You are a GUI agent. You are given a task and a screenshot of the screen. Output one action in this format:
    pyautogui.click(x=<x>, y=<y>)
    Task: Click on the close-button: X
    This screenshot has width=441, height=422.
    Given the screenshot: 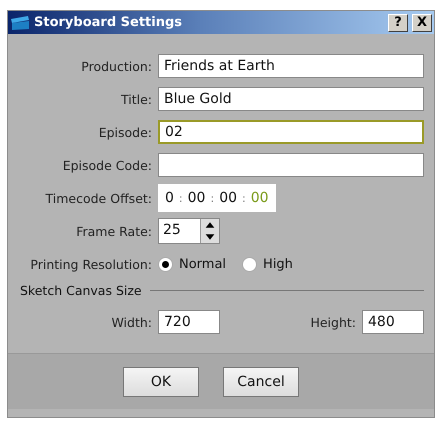 What is the action you would take?
    pyautogui.click(x=422, y=23)
    